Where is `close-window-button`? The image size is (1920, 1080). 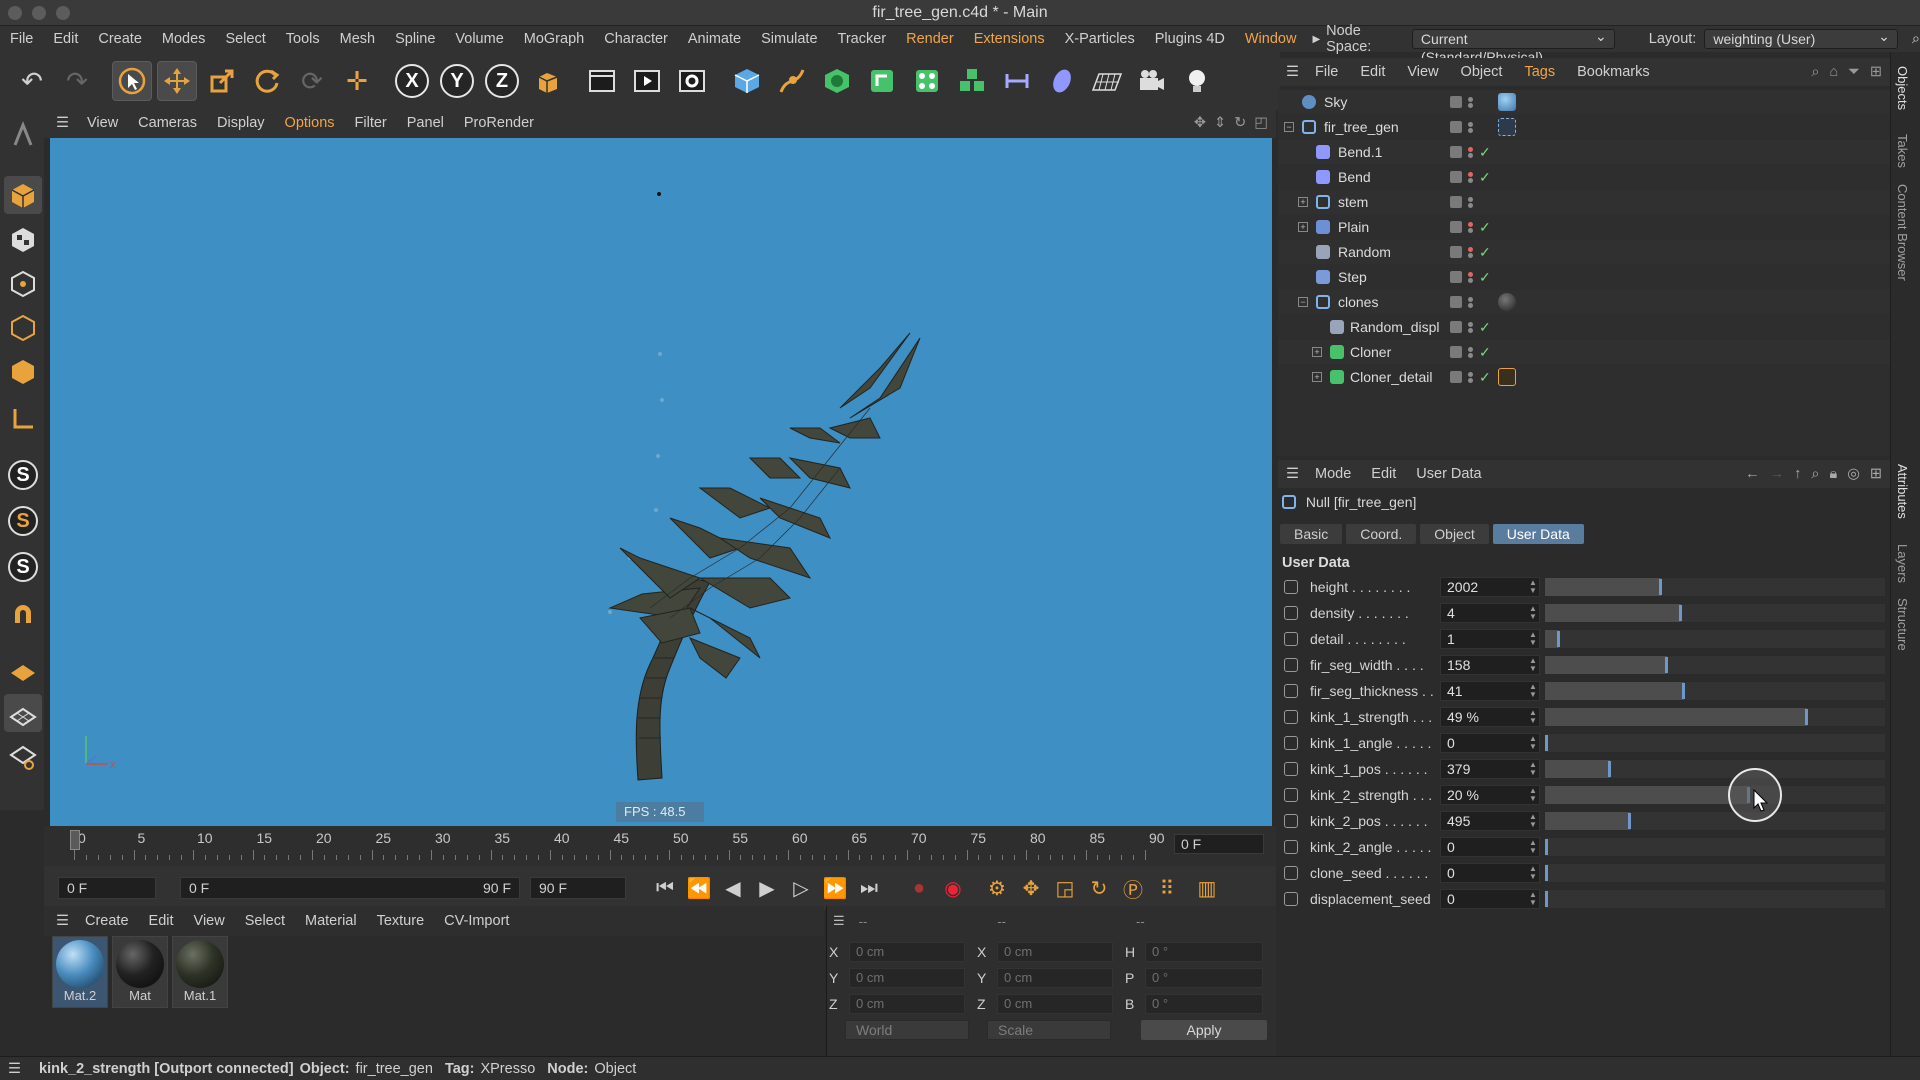
close-window-button is located at coordinates (15, 13).